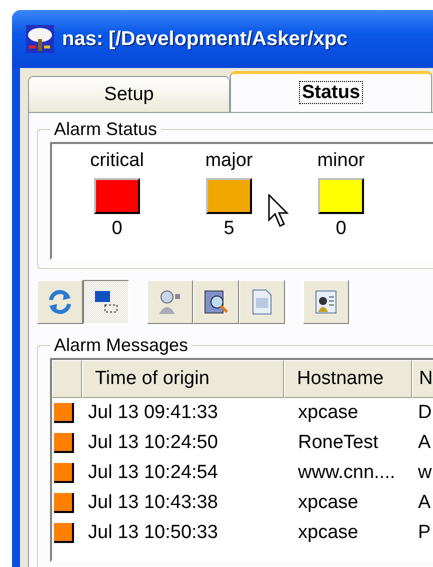 This screenshot has width=433, height=567. I want to click on column-header: Hostname, so click(348, 379).